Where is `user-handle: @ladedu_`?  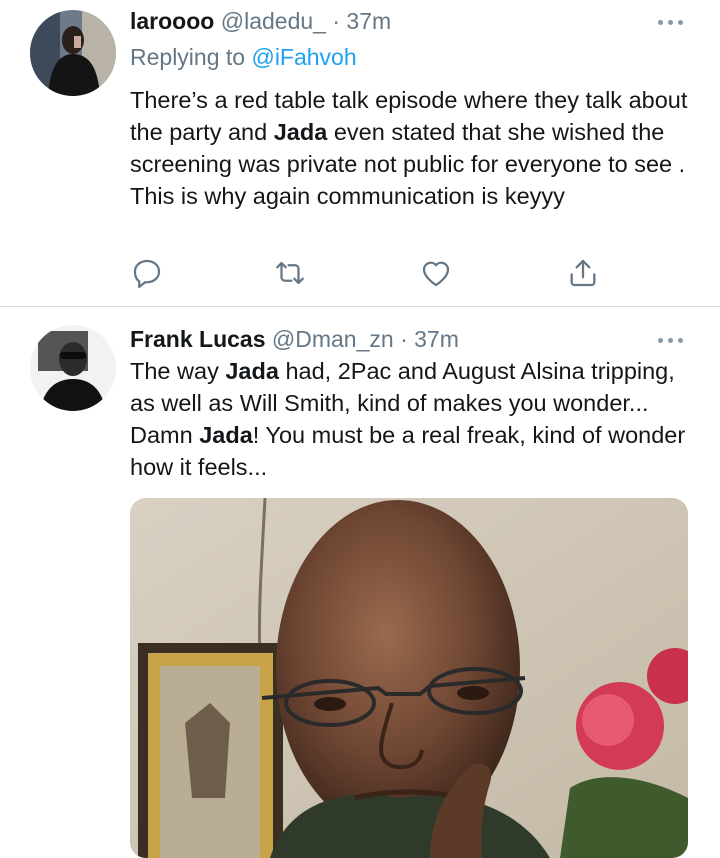
user-handle: @ladedu_ is located at coordinates (273, 21).